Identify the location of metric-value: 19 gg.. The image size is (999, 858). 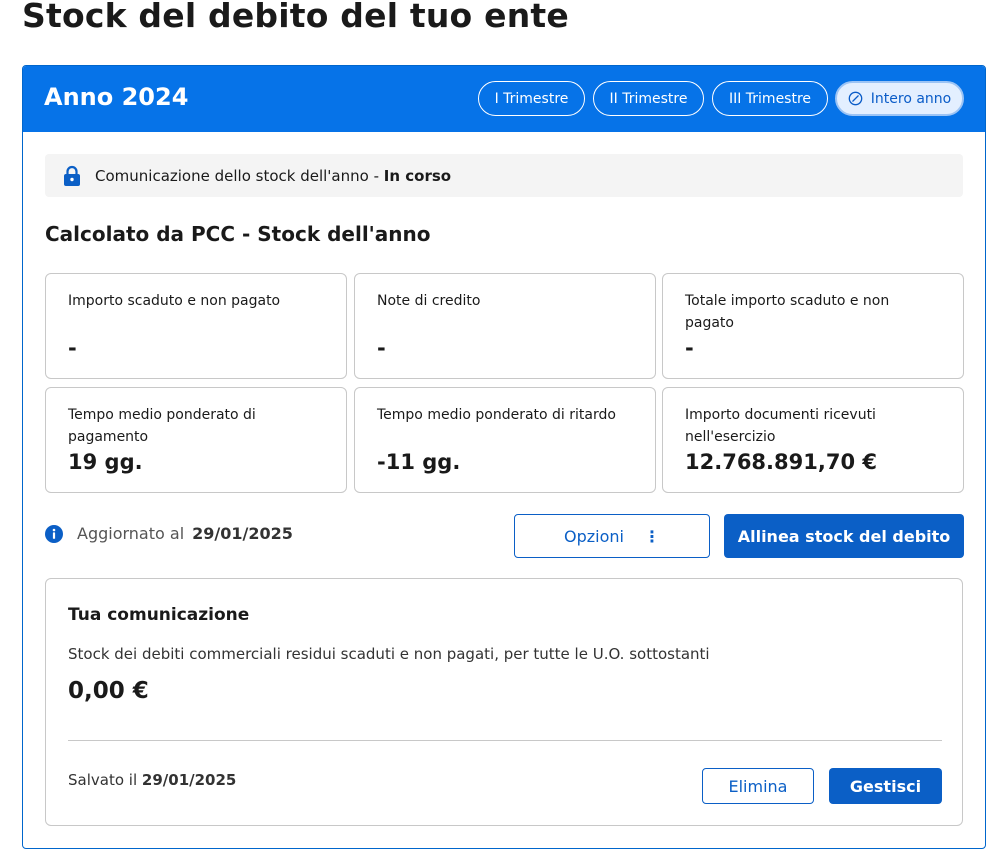
(105, 462).